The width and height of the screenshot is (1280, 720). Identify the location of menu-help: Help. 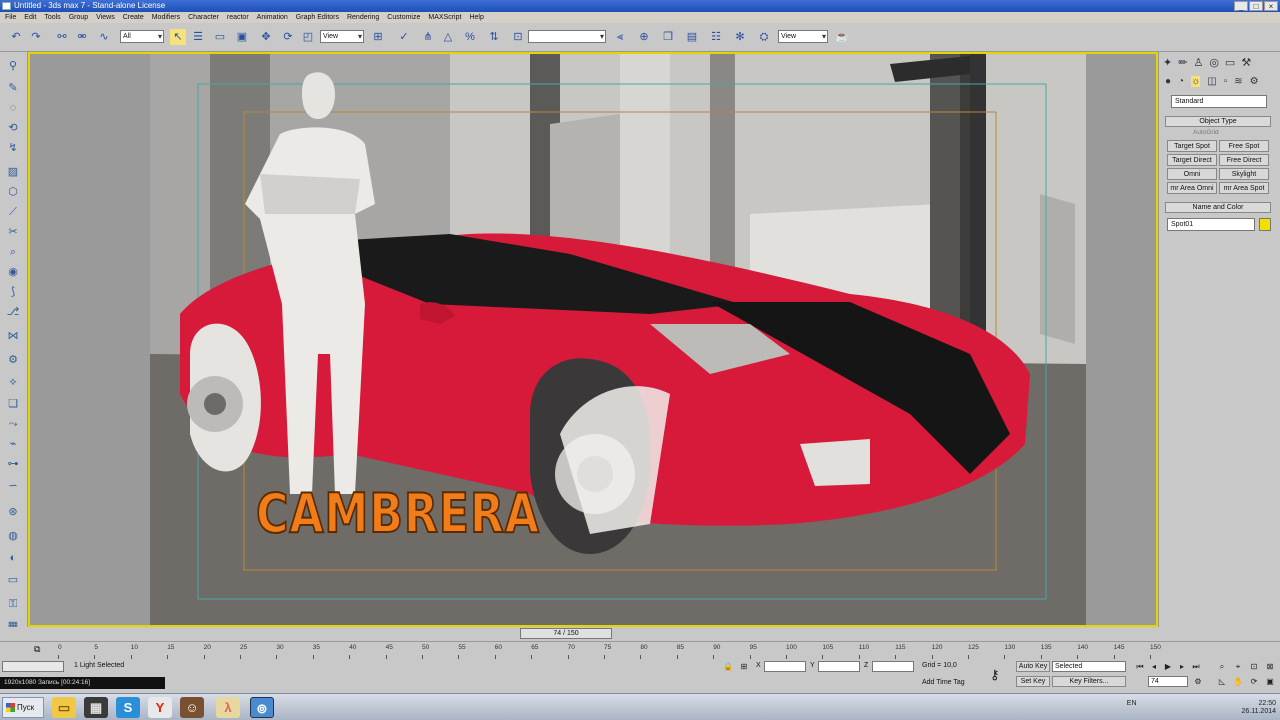
(476, 17).